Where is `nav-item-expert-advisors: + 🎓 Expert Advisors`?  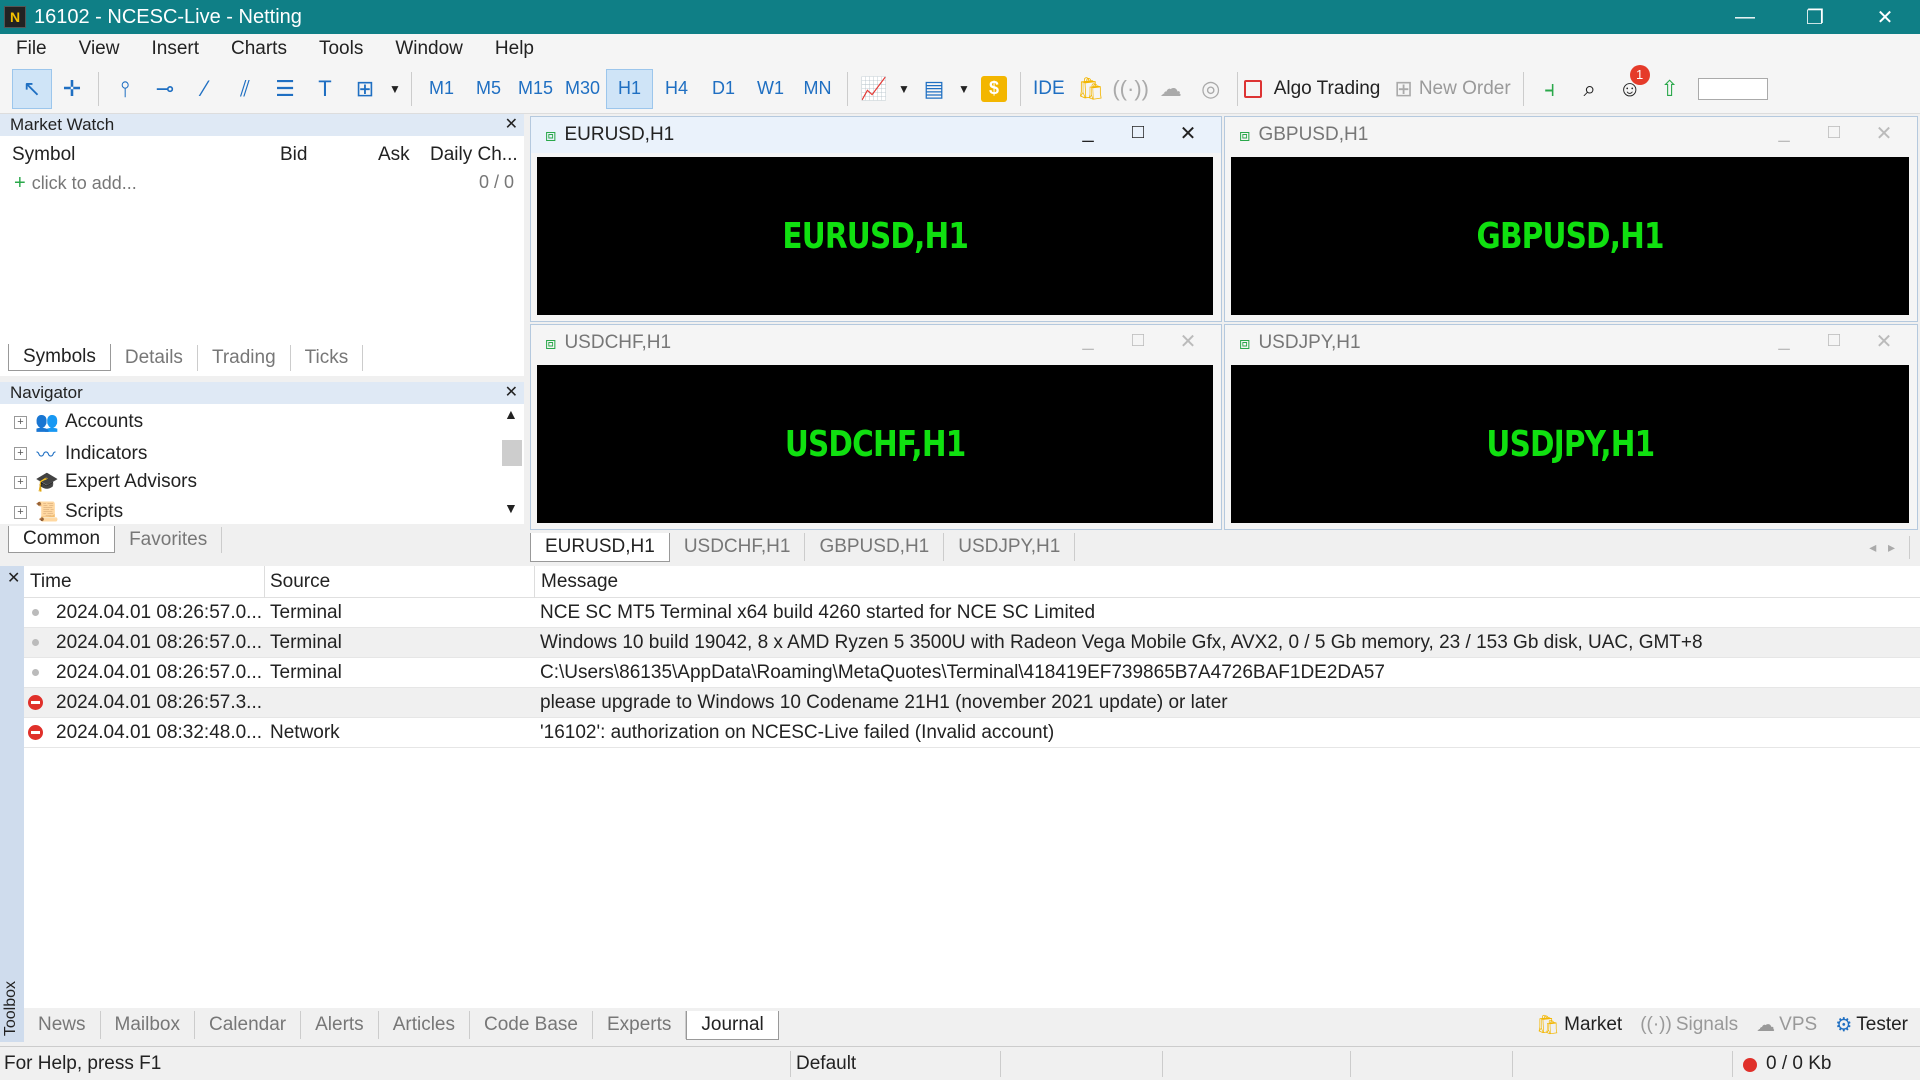
nav-item-expert-advisors: + 🎓 Expert Advisors is located at coordinates (105, 482).